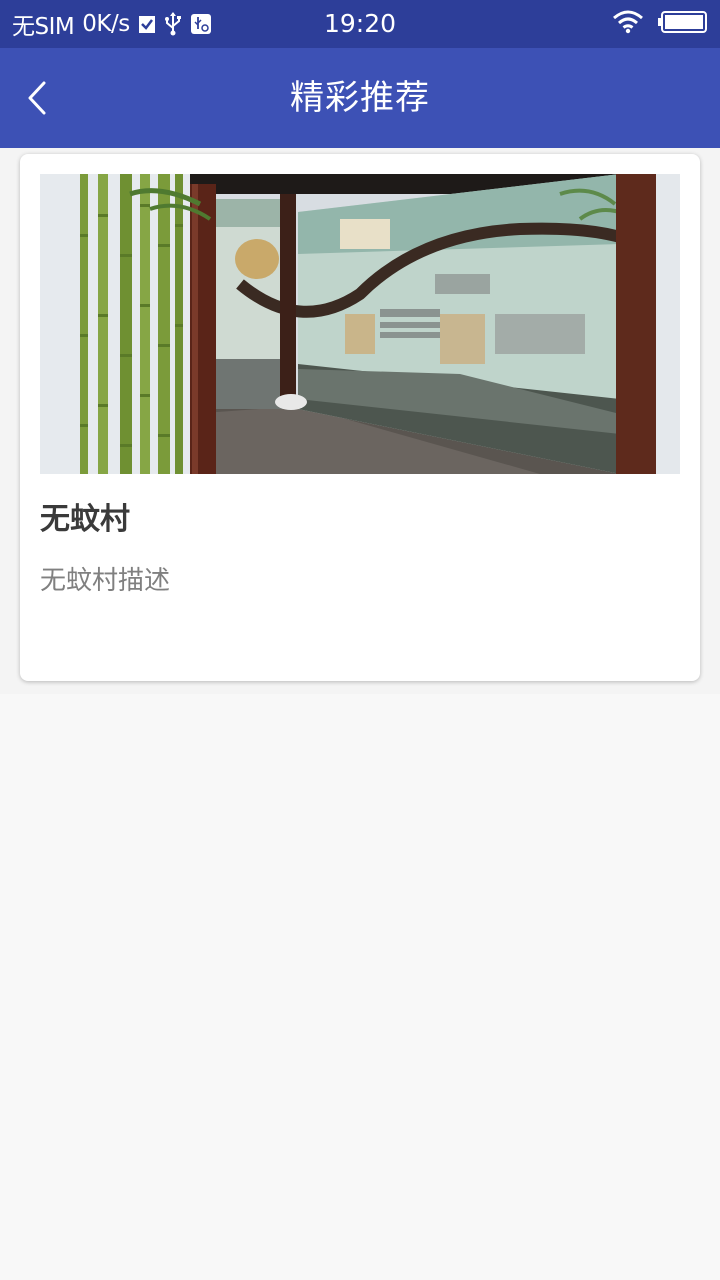 This screenshot has height=1280, width=720. I want to click on app-bar: 精彩推荐, so click(360, 98).